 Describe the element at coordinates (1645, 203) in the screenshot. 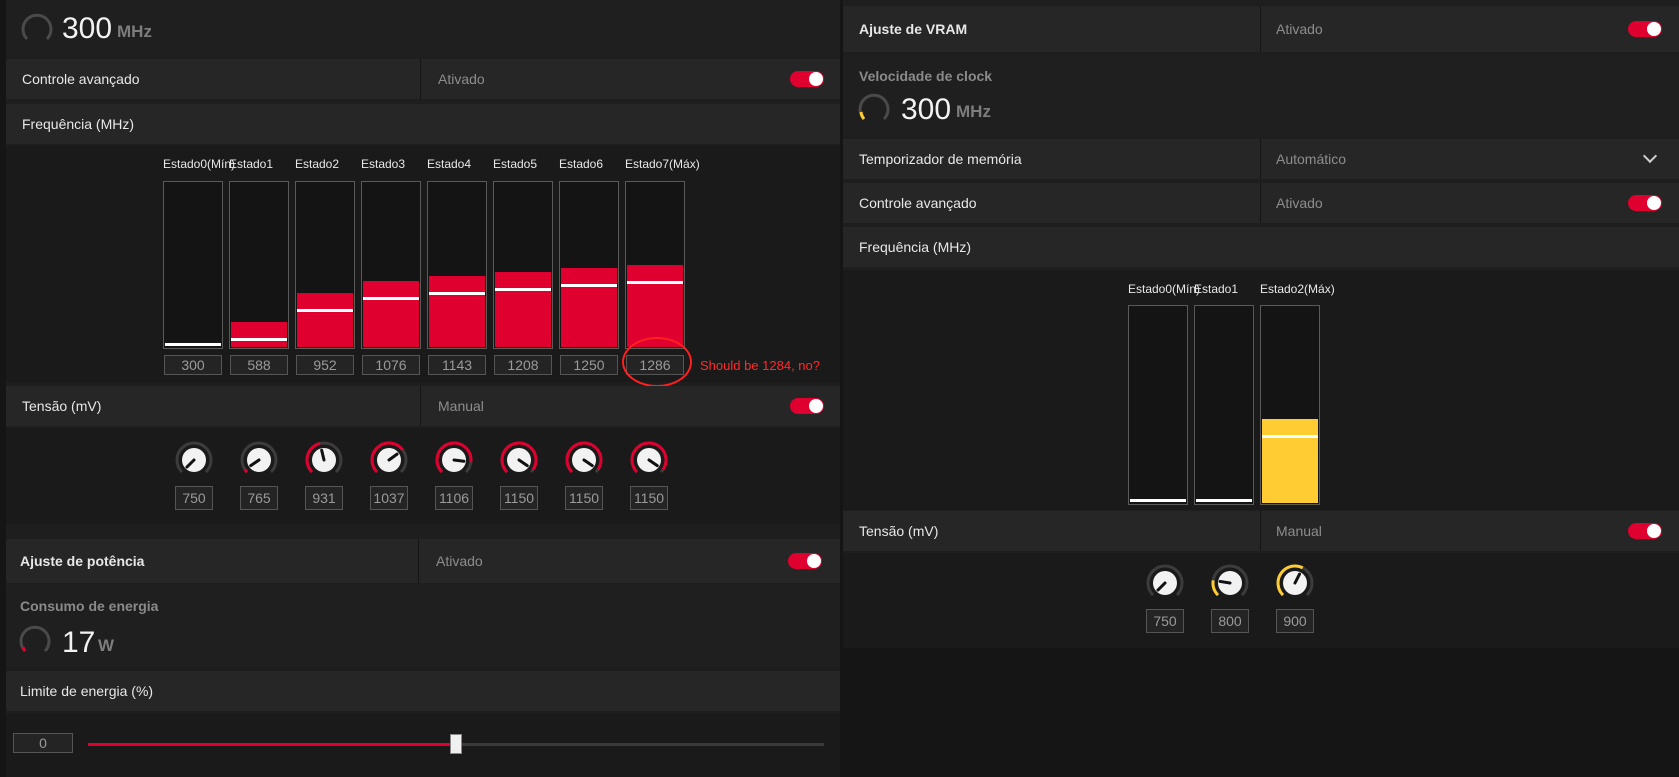

I see `right-advanced-control-toggle` at that location.